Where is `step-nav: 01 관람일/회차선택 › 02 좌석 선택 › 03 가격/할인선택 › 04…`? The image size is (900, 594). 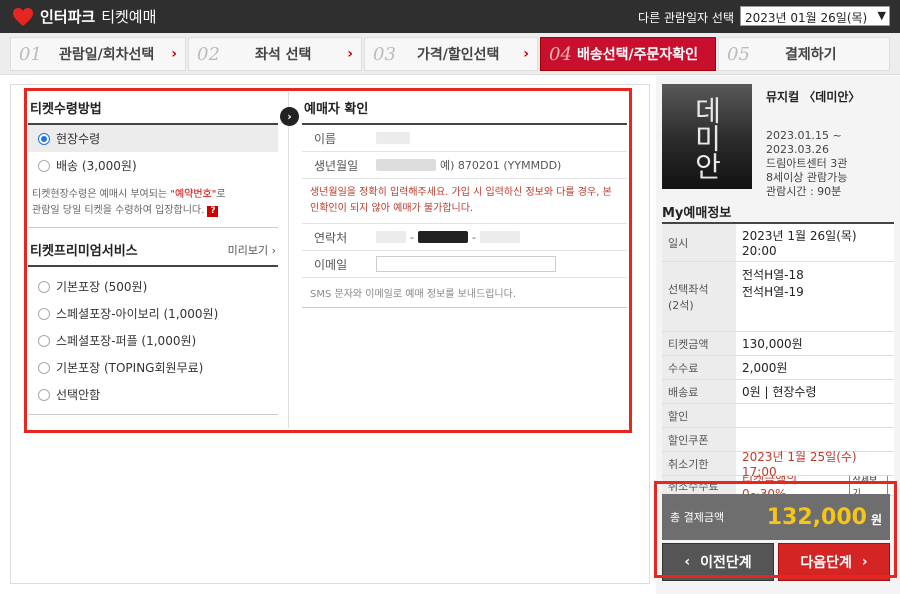 step-nav: 01 관람일/회차선택 › 02 좌석 선택 › 03 가격/할인선택 › 04… is located at coordinates (450, 54).